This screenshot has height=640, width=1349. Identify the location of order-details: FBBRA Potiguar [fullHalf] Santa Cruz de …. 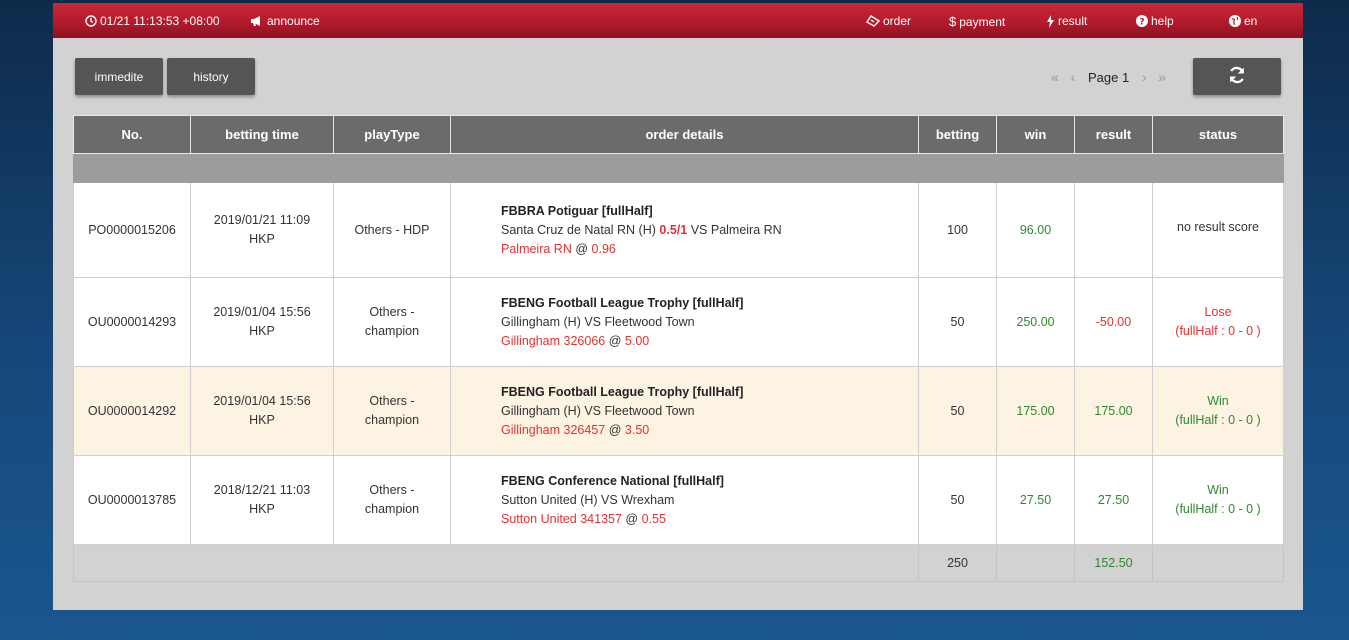
(684, 230).